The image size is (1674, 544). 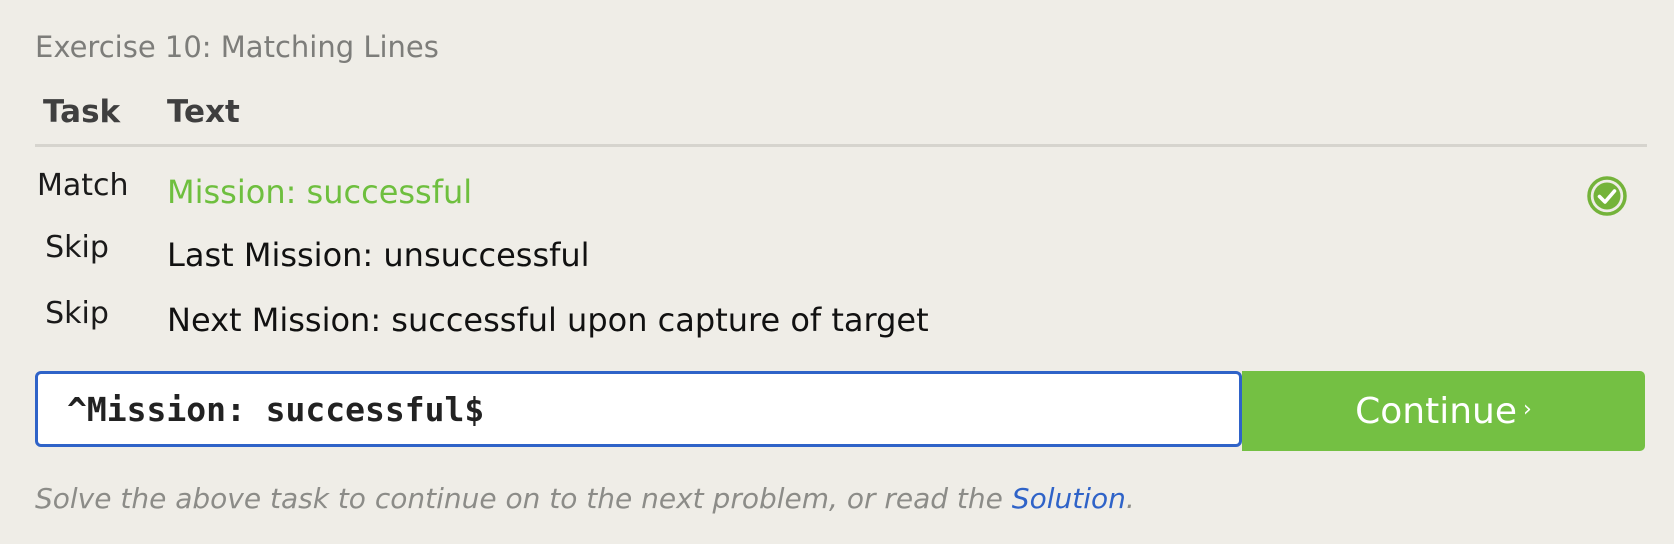 What do you see at coordinates (82, 112) in the screenshot?
I see `column-header-task: Task` at bounding box center [82, 112].